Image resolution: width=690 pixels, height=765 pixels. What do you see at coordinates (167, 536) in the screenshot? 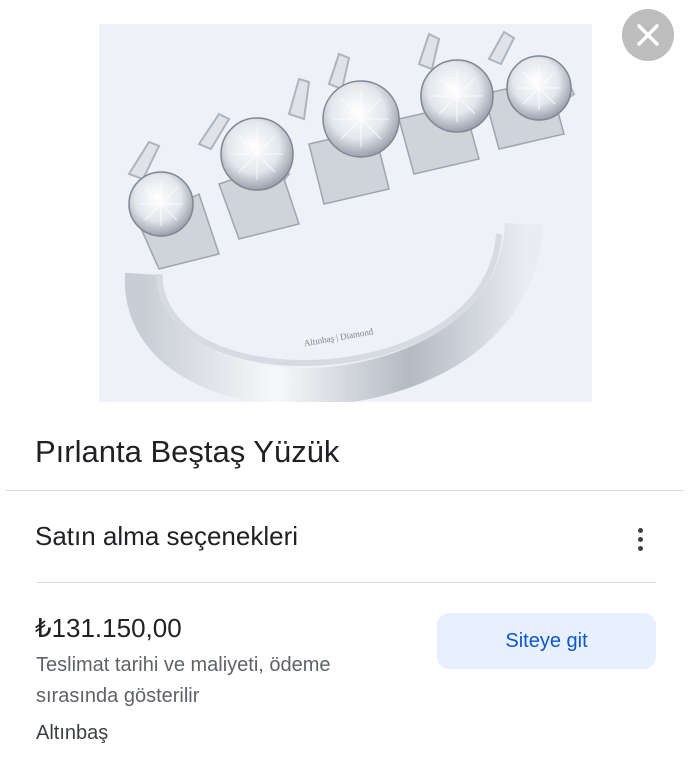
I see `purchase-options-title: Satın alma seçenekleri` at bounding box center [167, 536].